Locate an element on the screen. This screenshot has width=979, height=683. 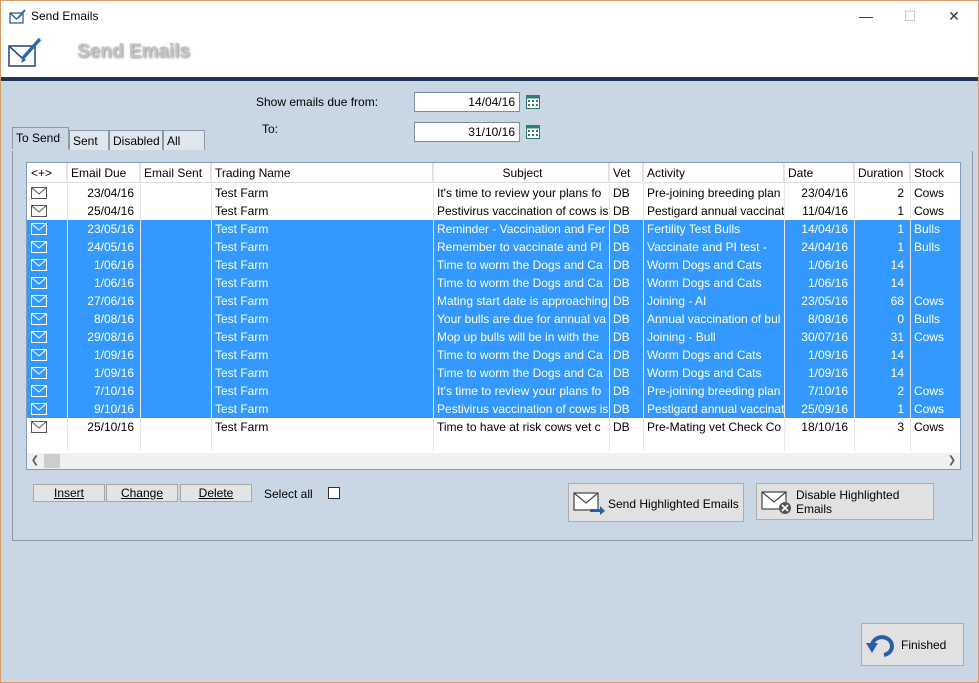
cell-activity: Joining - AI is located at coordinates (677, 301).